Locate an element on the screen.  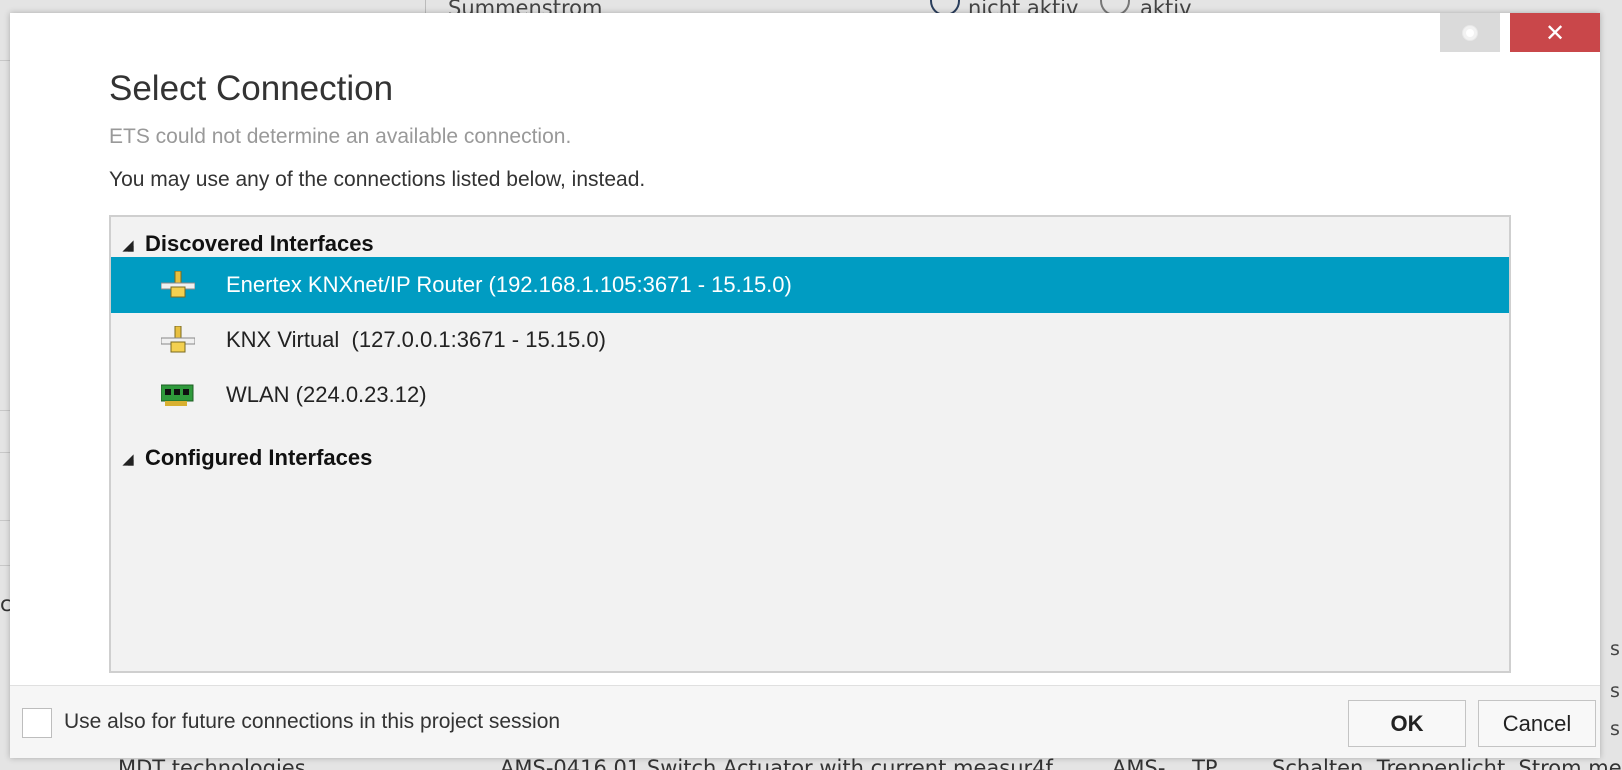
group-configured-interfaces: Configured Interfaces is located at coordinates (246, 458).